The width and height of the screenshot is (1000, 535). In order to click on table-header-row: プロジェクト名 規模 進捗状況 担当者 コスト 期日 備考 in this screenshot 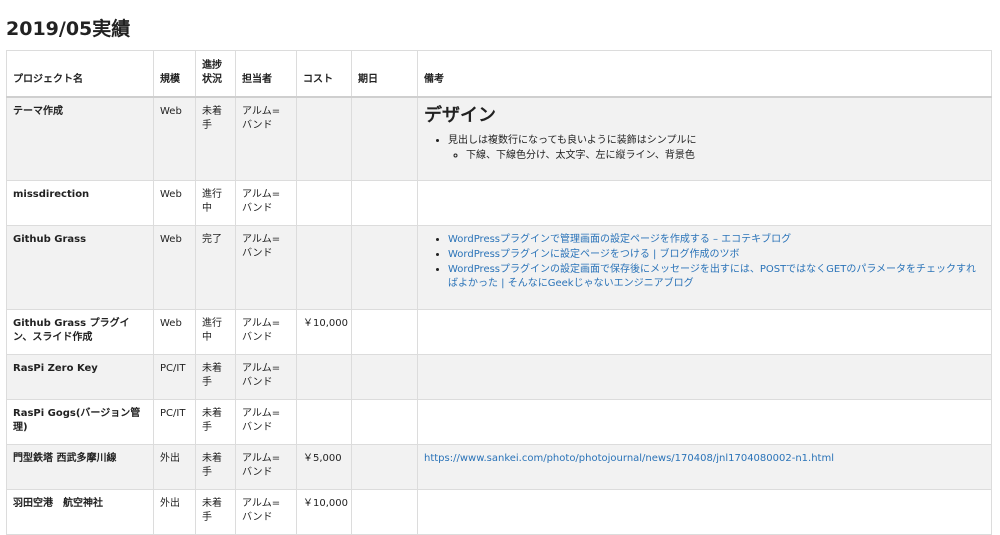, I will do `click(499, 74)`.